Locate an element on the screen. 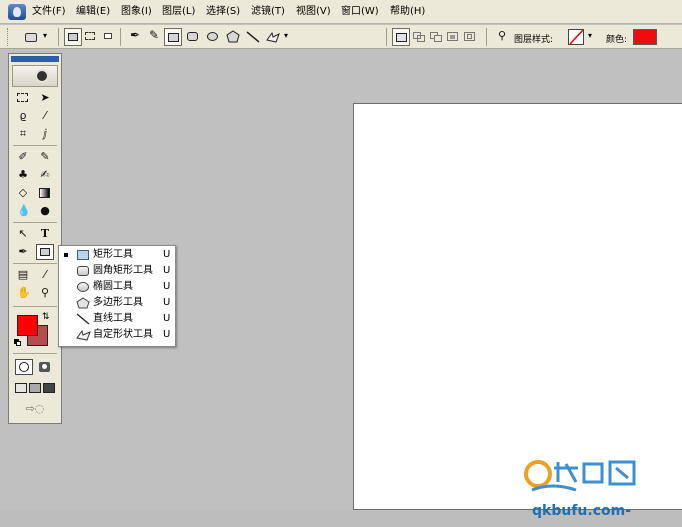  flyout-item-label: 矩形工具 is located at coordinates (113, 254).